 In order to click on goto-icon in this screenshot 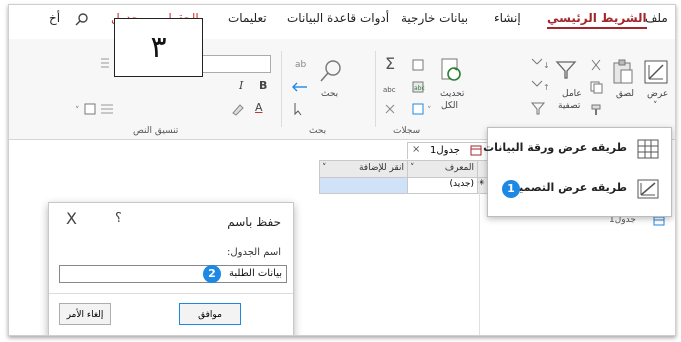, I will do `click(300, 88)`.